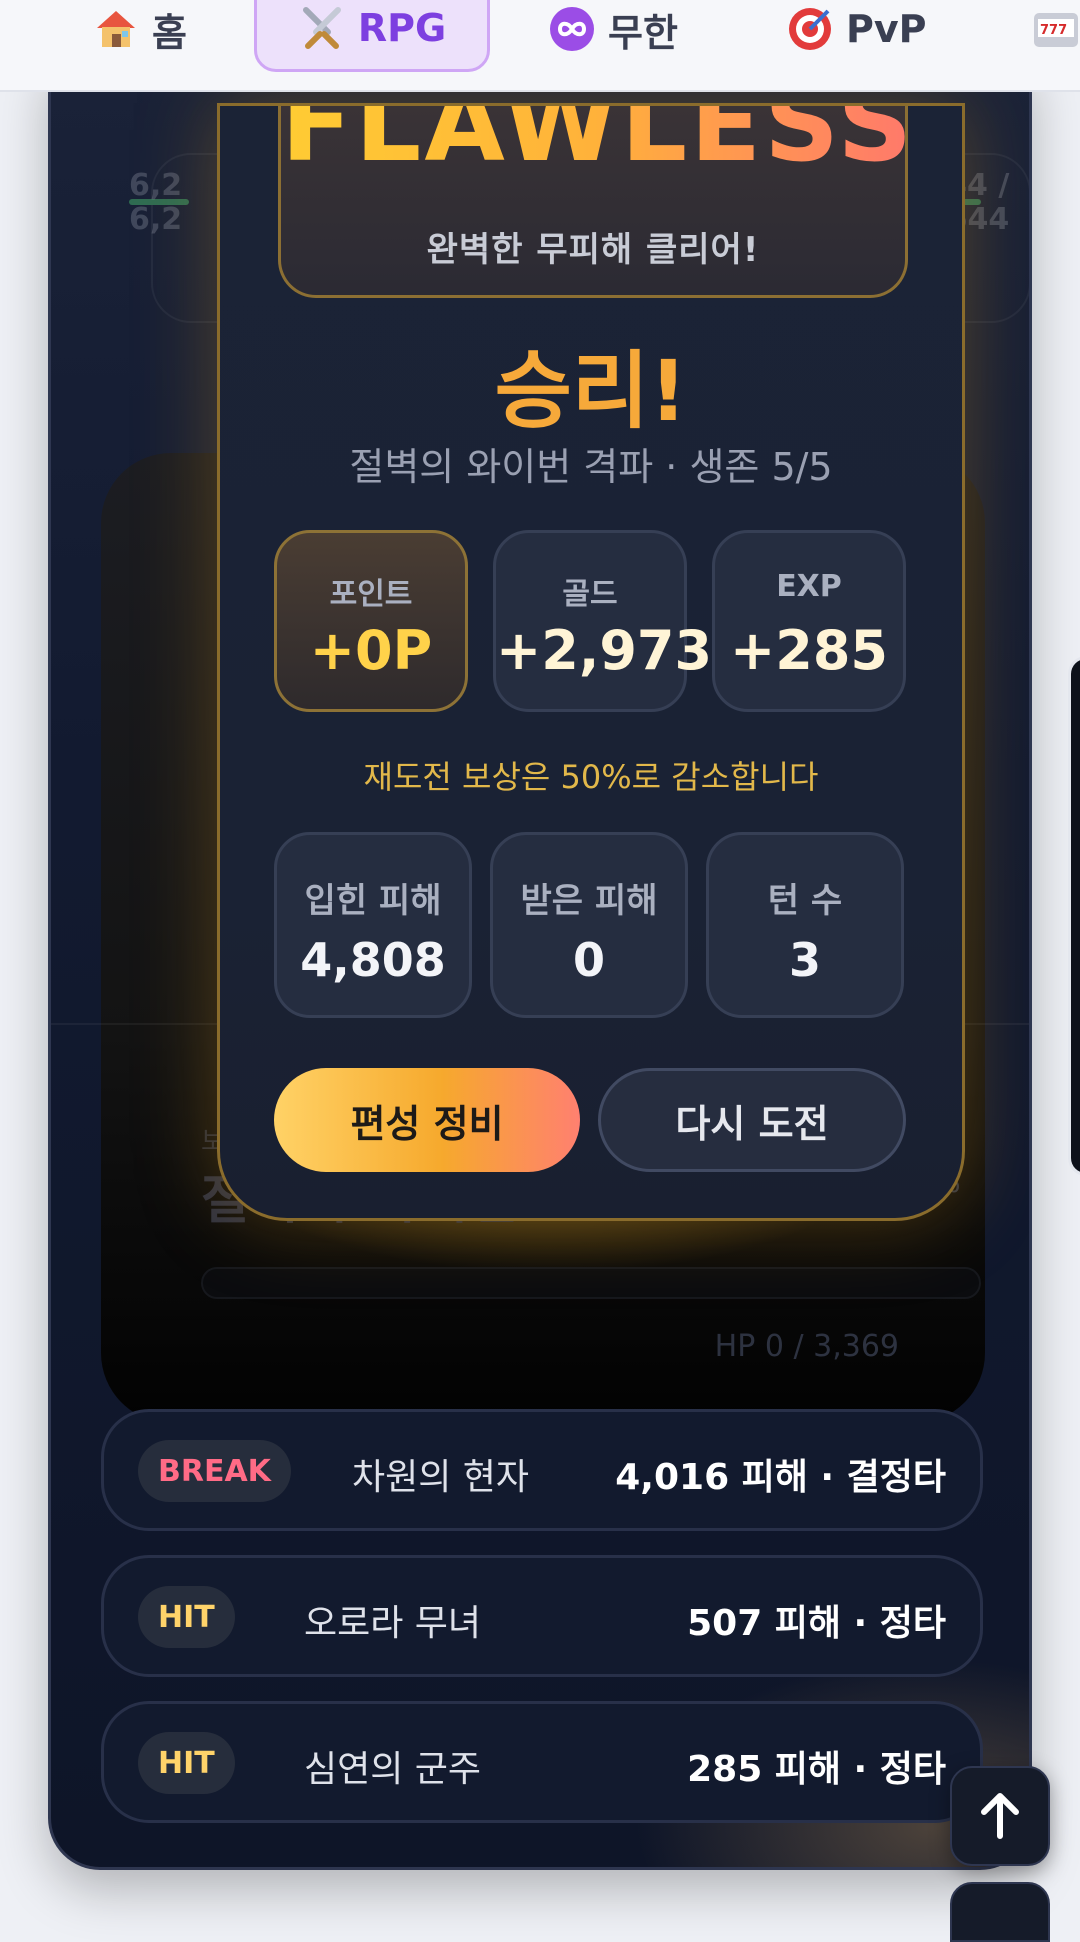 Image resolution: width=1080 pixels, height=1942 pixels. Describe the element at coordinates (214, 1471) in the screenshot. I see `log-badge-break: BREAK` at that location.